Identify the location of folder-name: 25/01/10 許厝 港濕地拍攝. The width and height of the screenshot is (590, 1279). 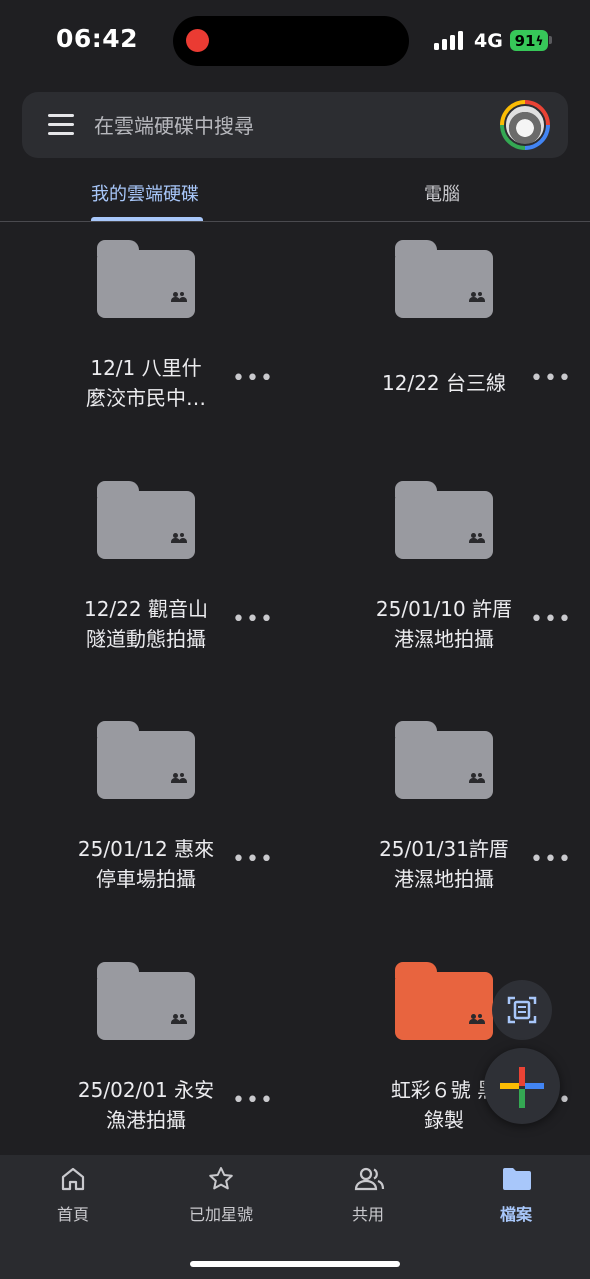
(444, 624).